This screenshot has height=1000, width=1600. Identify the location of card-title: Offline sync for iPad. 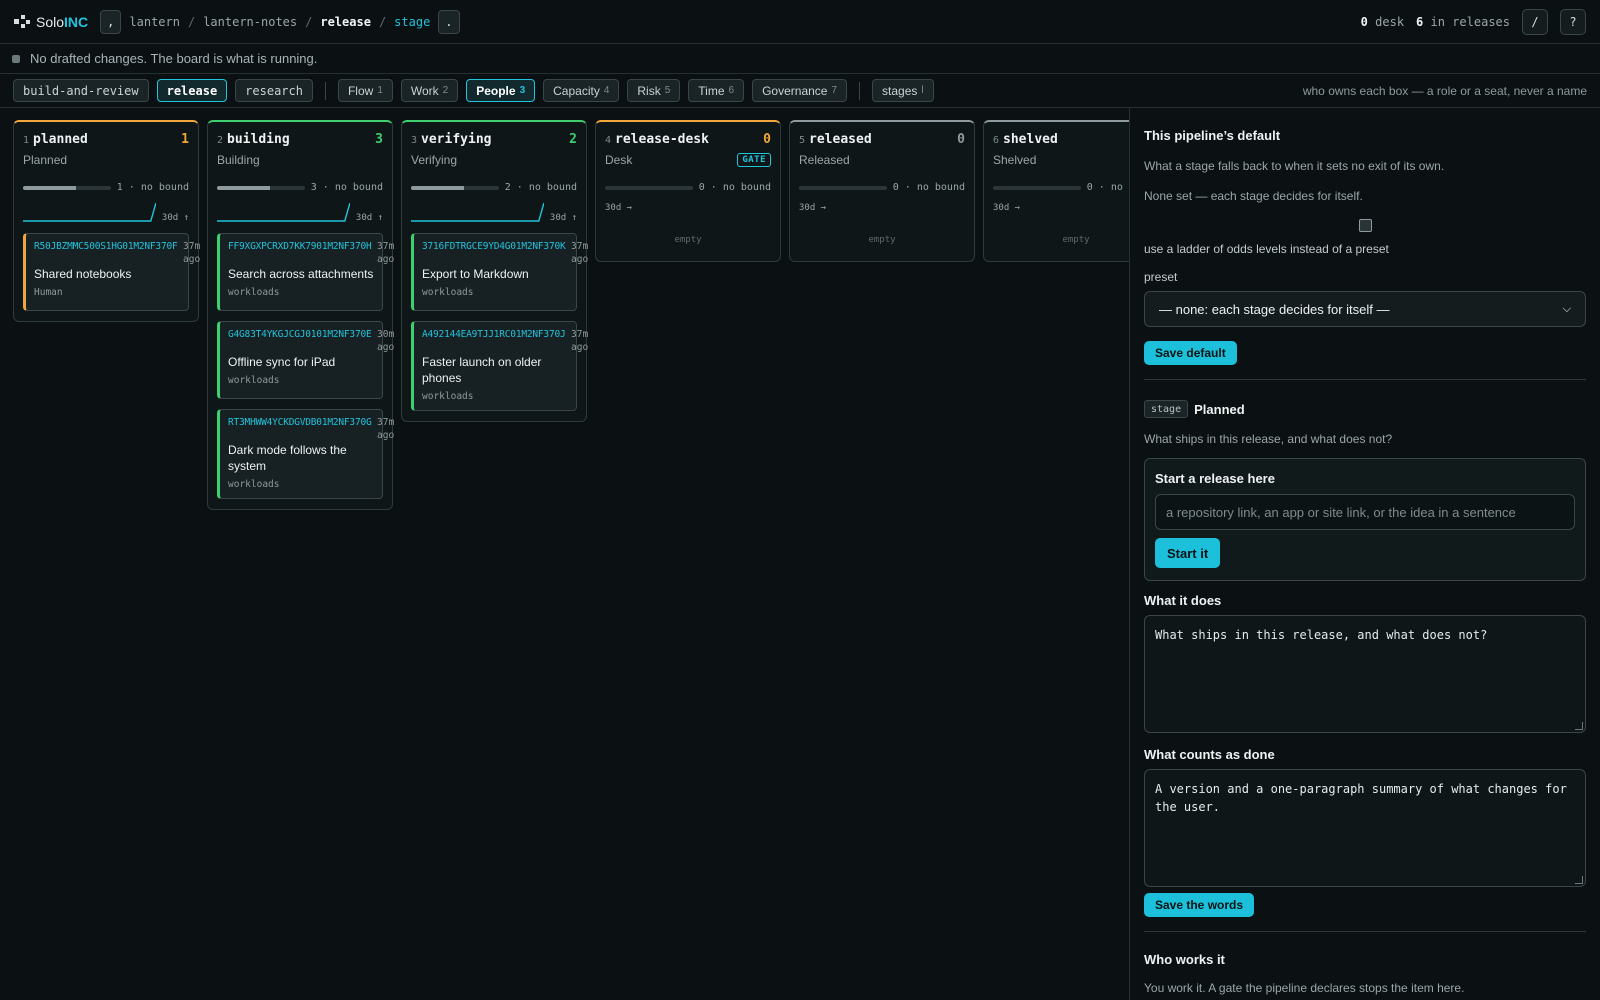
(282, 362).